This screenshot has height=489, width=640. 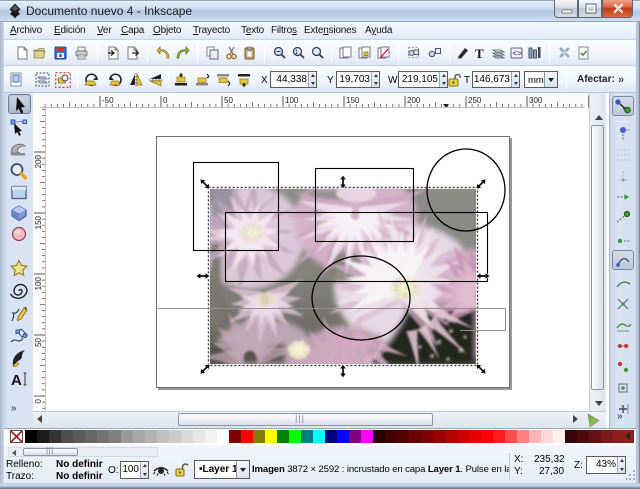 I want to click on svg-text: T, so click(x=479, y=53).